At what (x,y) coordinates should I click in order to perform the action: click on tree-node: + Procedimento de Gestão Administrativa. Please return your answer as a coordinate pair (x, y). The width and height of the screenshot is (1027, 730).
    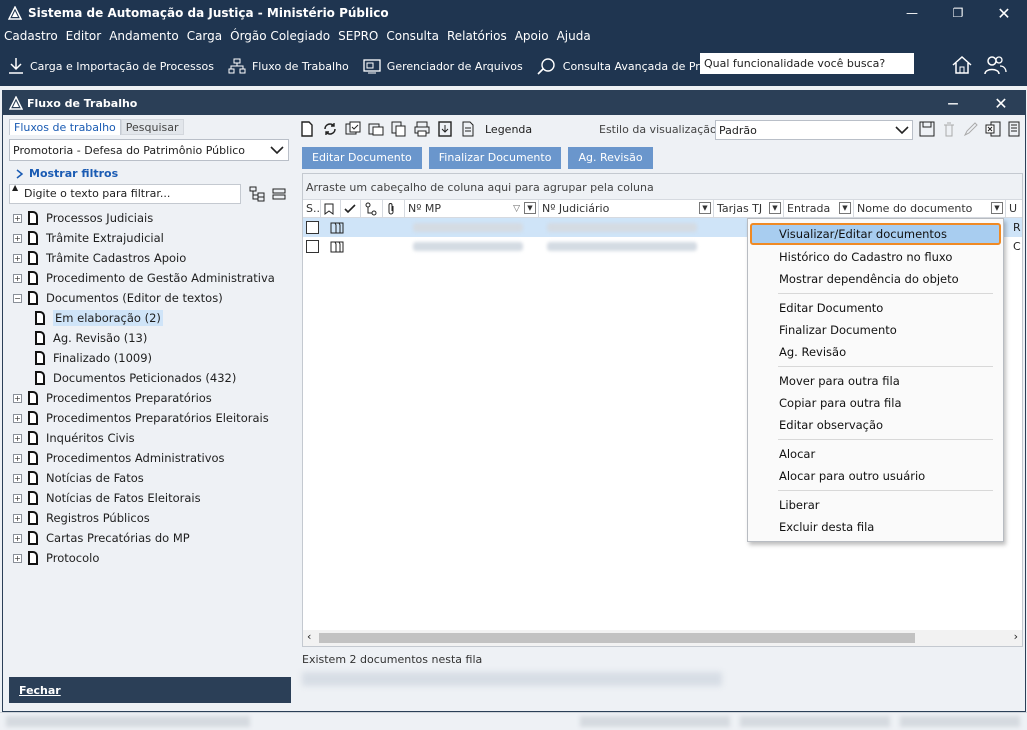
    Looking at the image, I should click on (151, 278).